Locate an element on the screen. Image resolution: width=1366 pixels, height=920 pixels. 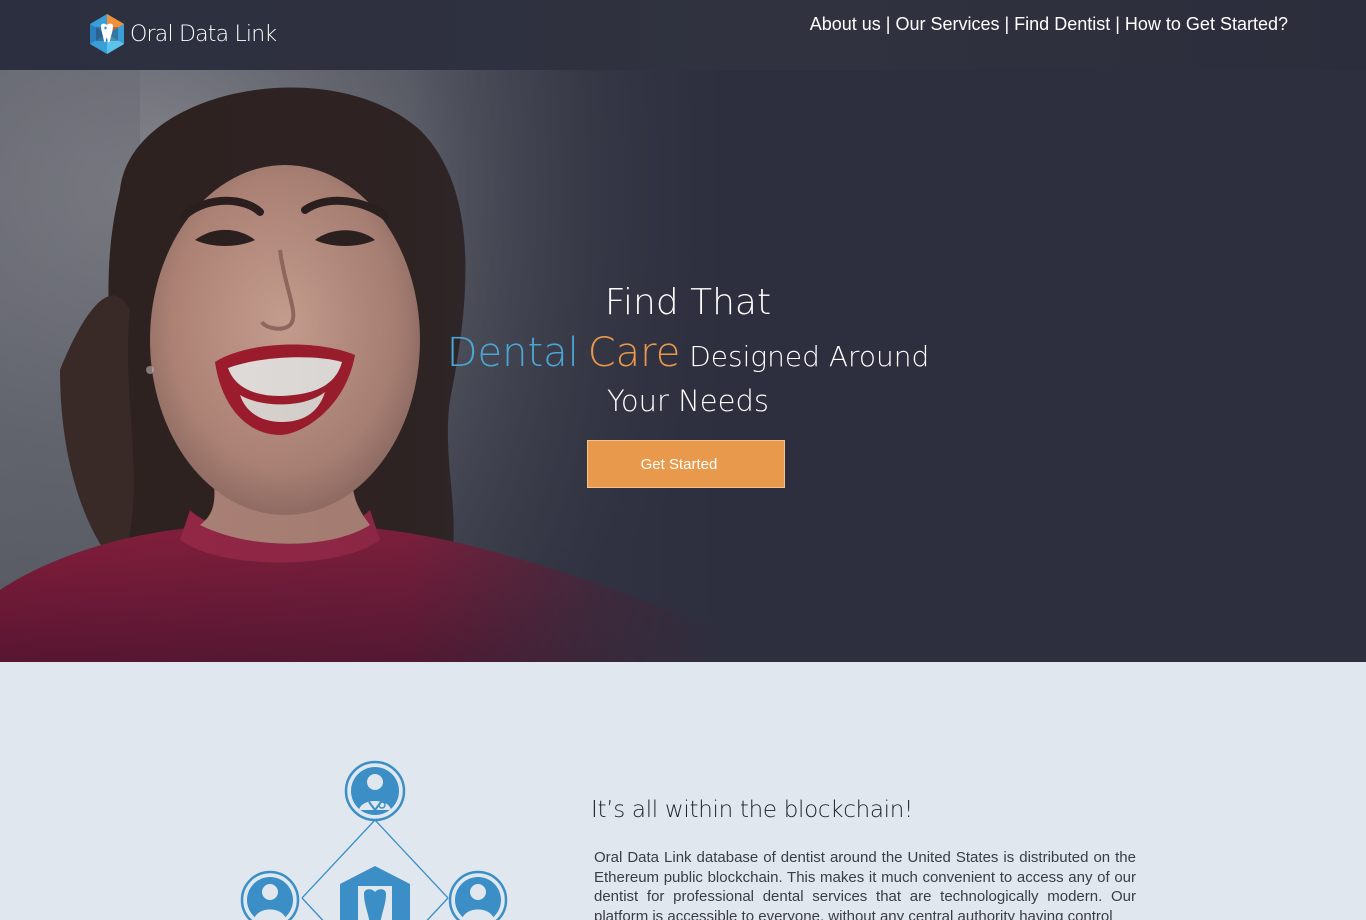
dentist-icon is located at coordinates (375, 791).